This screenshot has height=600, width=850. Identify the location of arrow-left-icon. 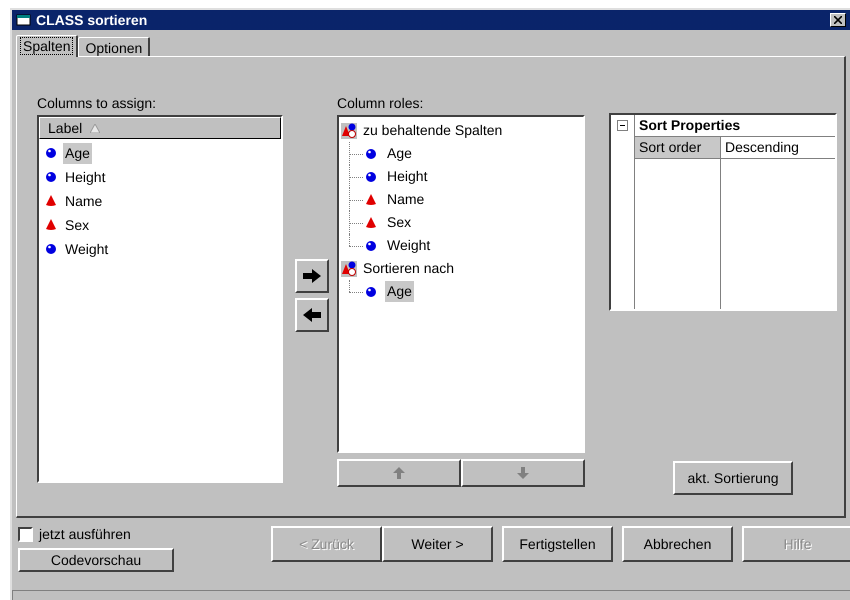
(312, 315).